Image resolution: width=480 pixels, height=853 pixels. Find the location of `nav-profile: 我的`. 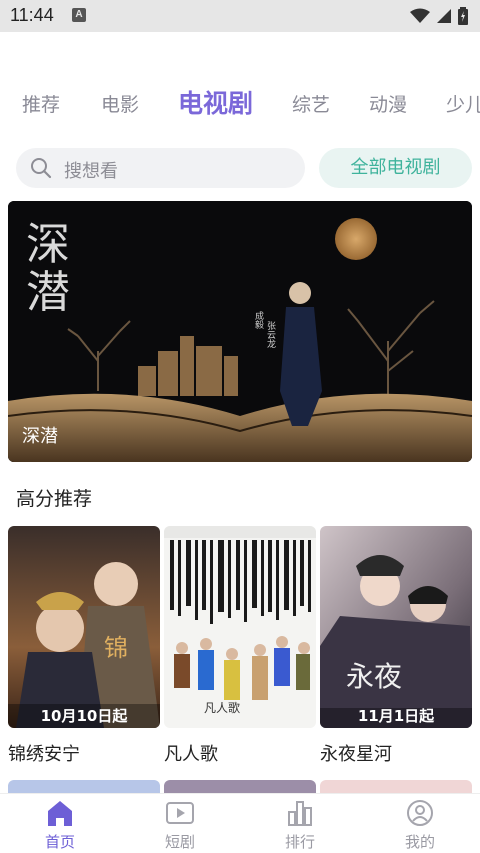

nav-profile: 我的 is located at coordinates (420, 823).